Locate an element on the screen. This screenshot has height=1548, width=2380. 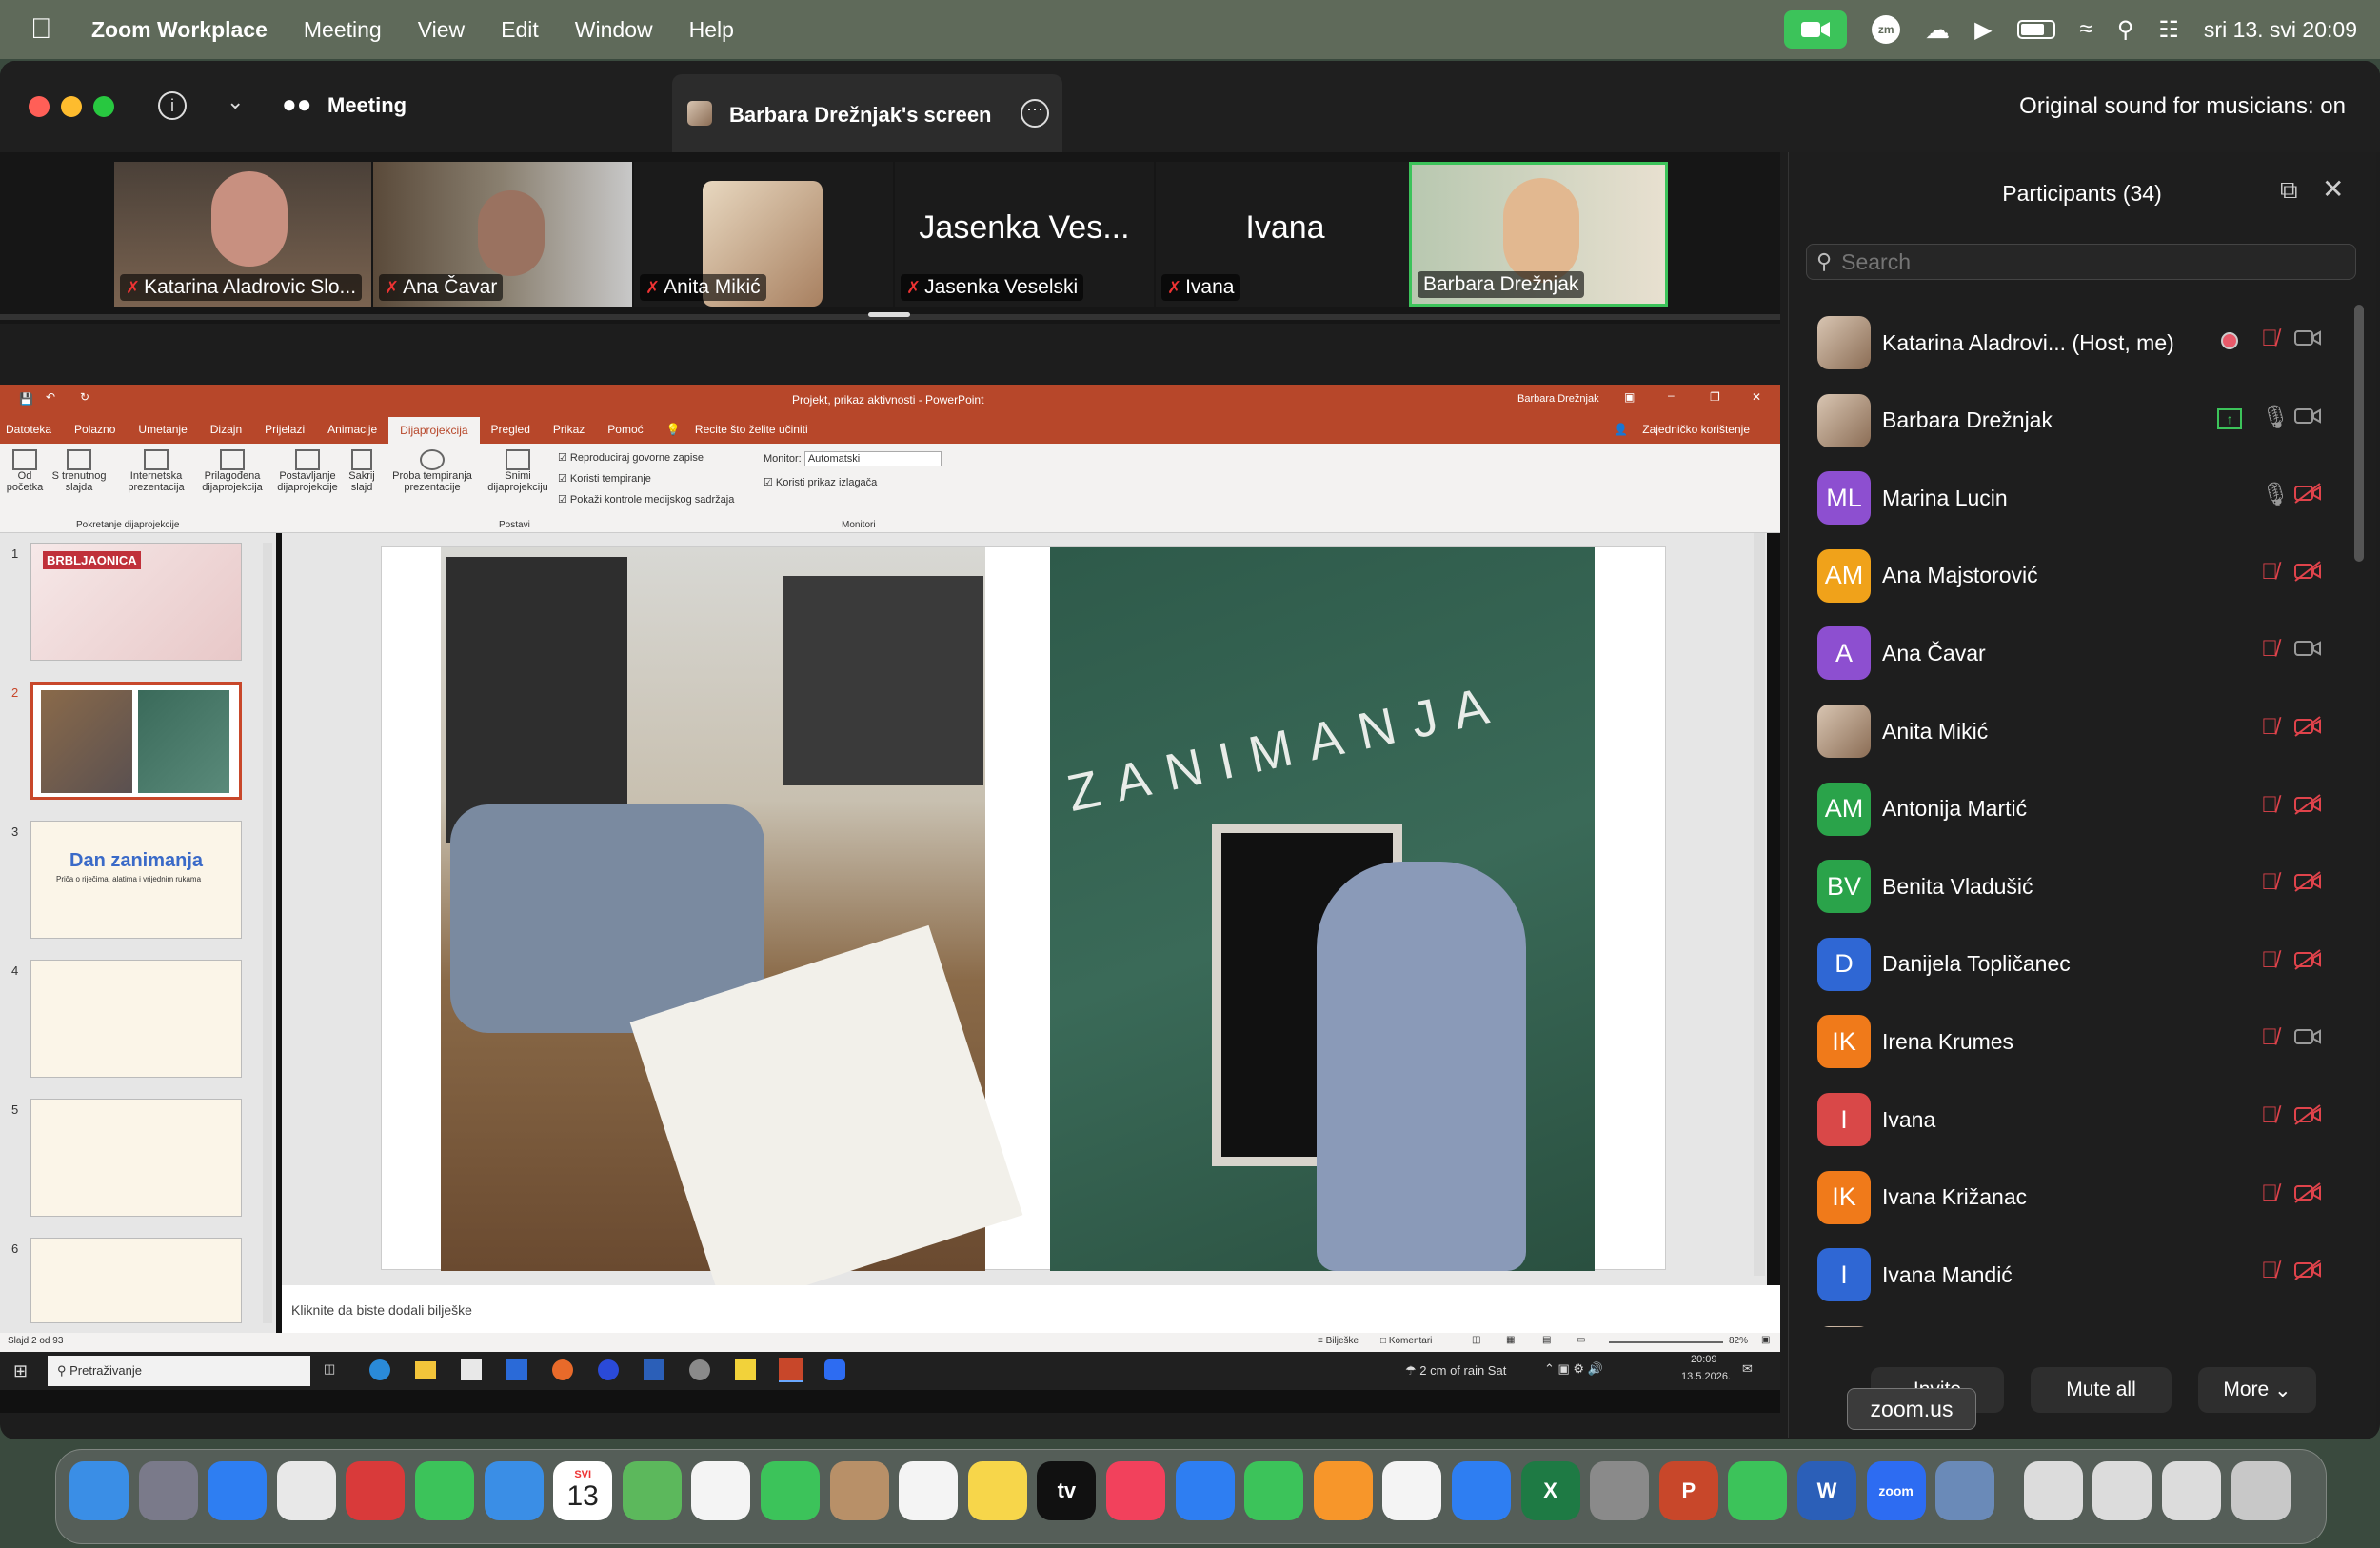
excel-icon: X is located at coordinates (1550, 1490).